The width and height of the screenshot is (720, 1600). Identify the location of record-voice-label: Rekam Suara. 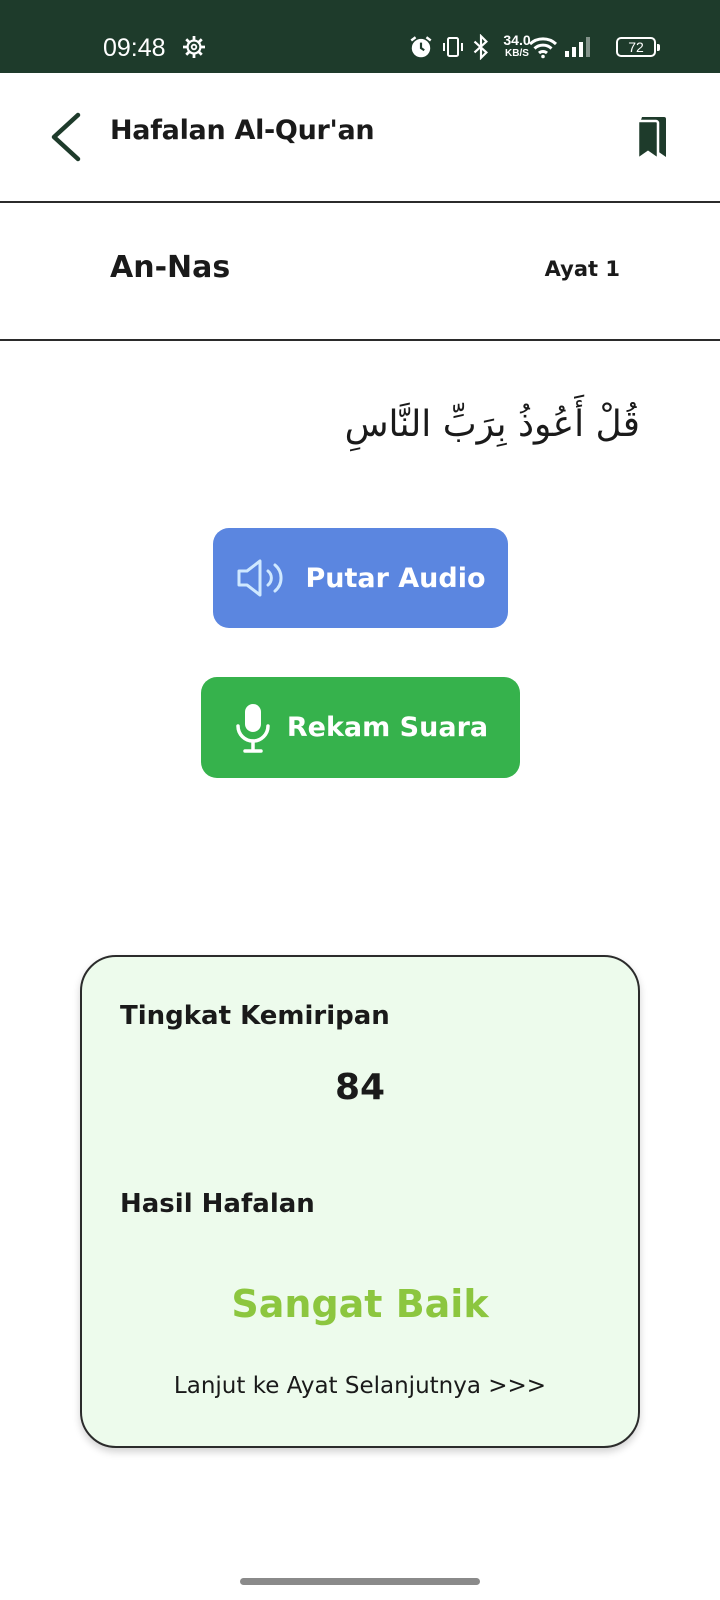
(387, 727).